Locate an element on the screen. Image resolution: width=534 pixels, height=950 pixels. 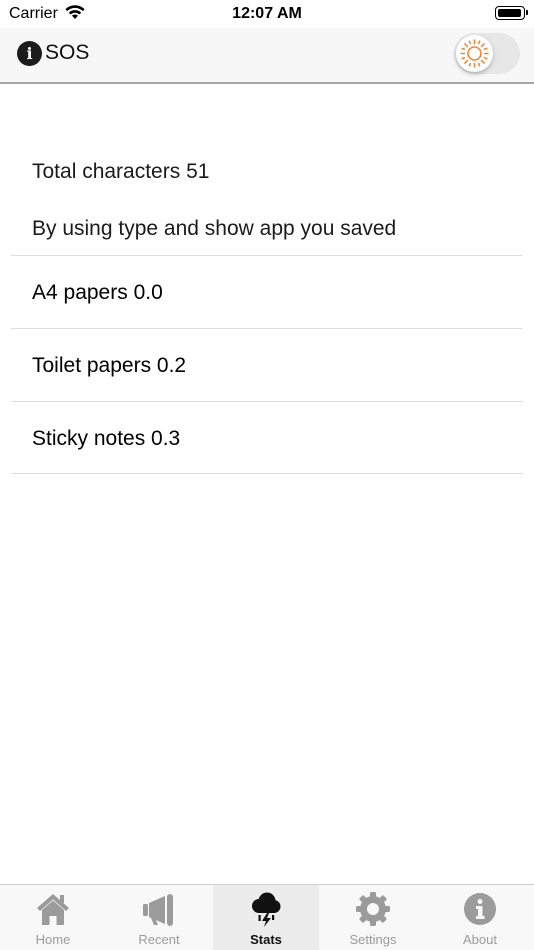
tab-stats: Stats is located at coordinates (266, 917).